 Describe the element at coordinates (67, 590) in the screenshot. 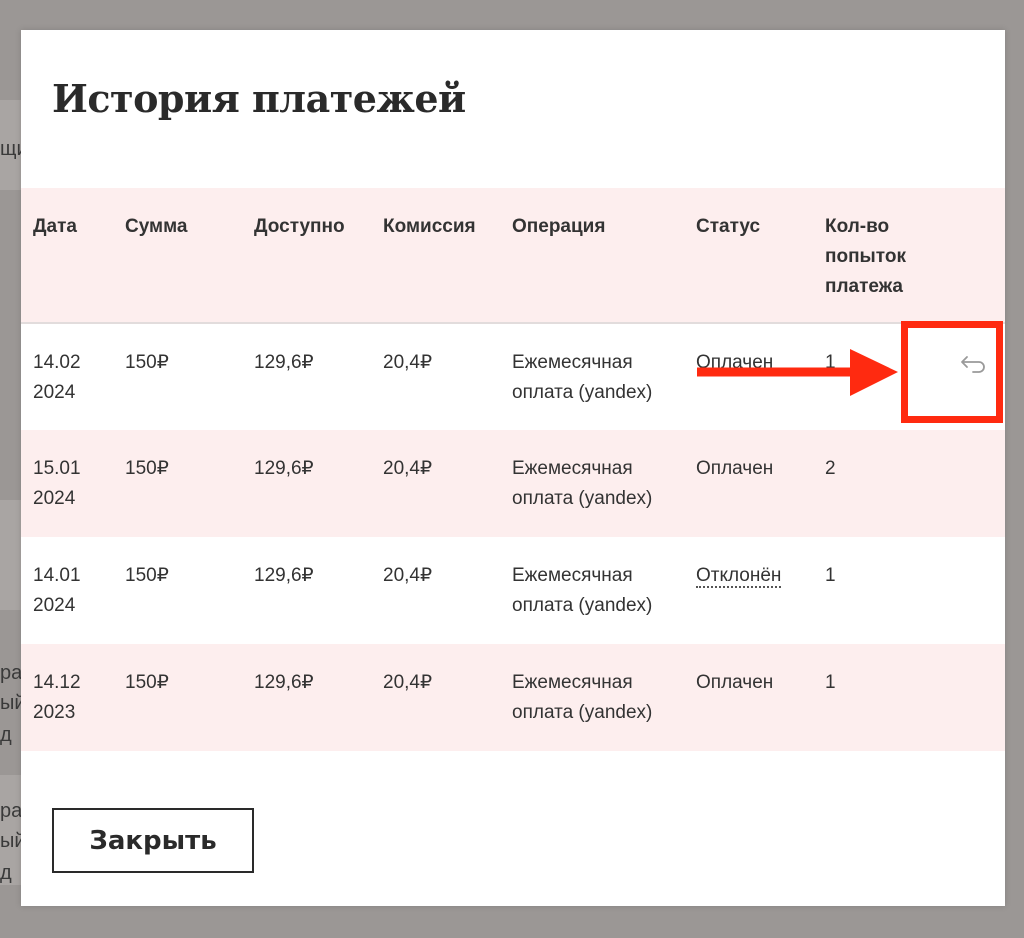

I see `cell-date: 14.01 2024` at that location.